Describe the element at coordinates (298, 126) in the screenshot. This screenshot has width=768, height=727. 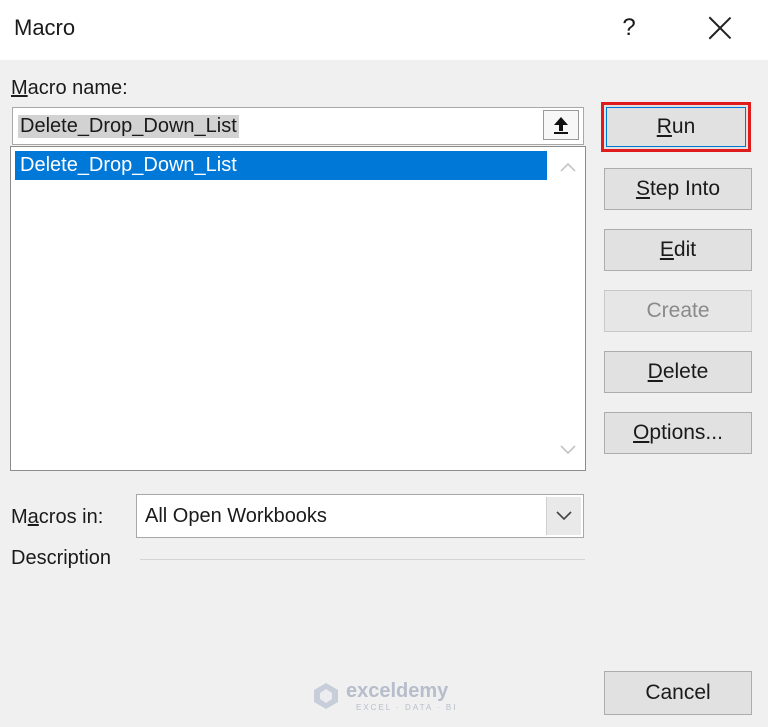
I see `macro-name-input: Delete_Drop_Down_List` at that location.